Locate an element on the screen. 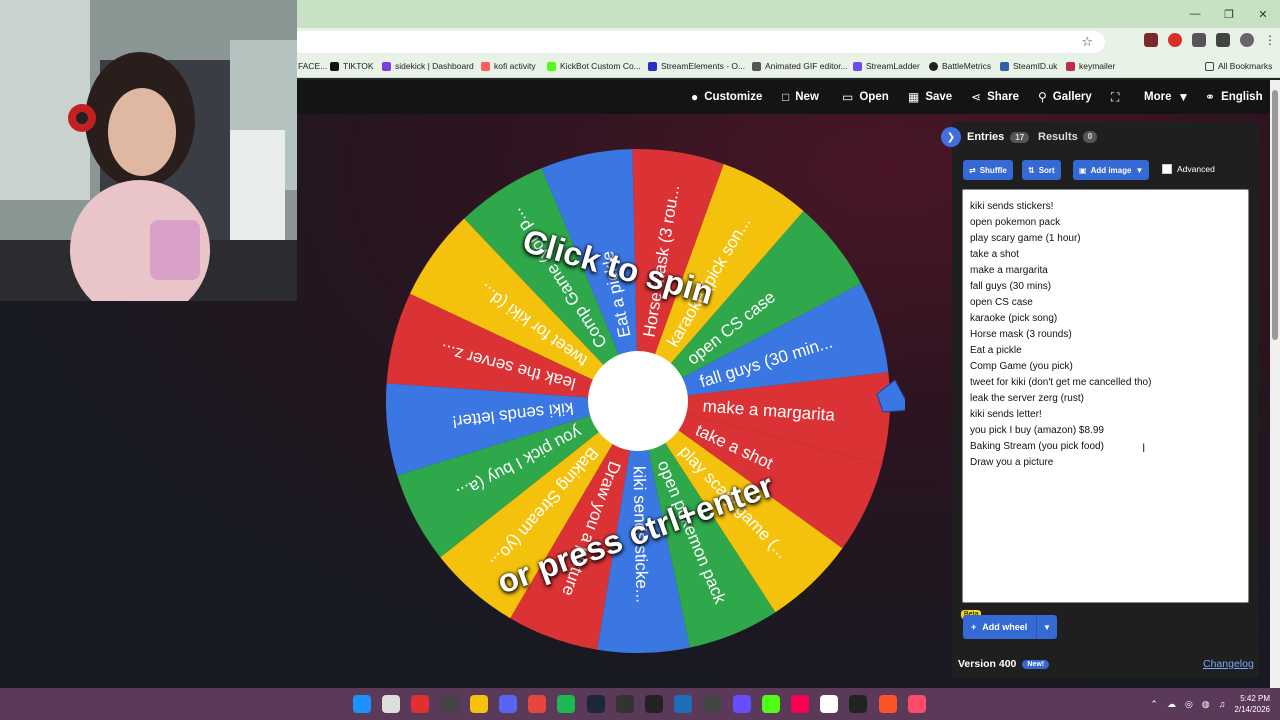  folder-icon is located at coordinates (478, 704).